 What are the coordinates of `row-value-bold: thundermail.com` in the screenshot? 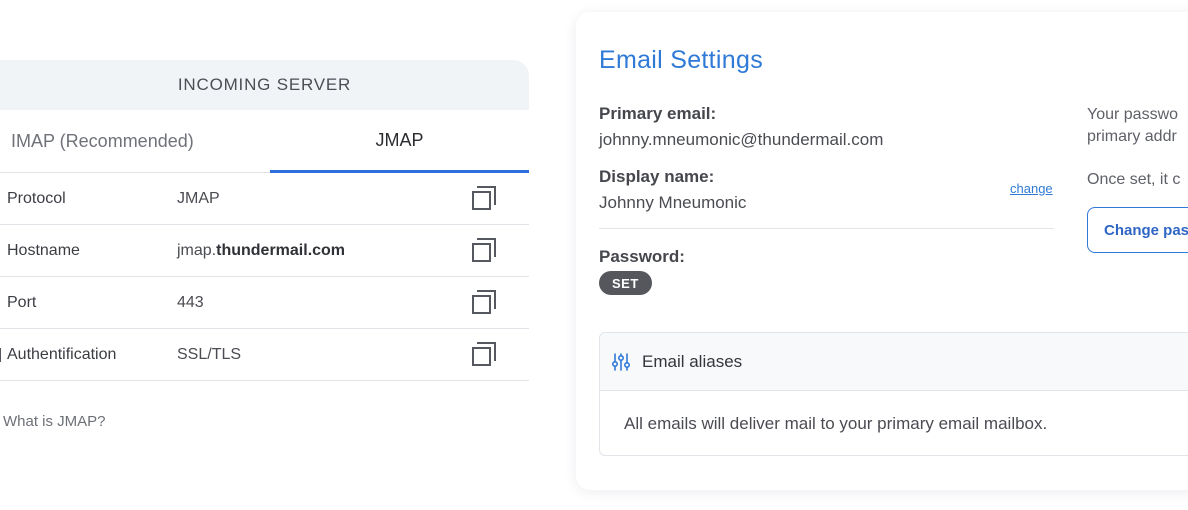 It's located at (281, 250).